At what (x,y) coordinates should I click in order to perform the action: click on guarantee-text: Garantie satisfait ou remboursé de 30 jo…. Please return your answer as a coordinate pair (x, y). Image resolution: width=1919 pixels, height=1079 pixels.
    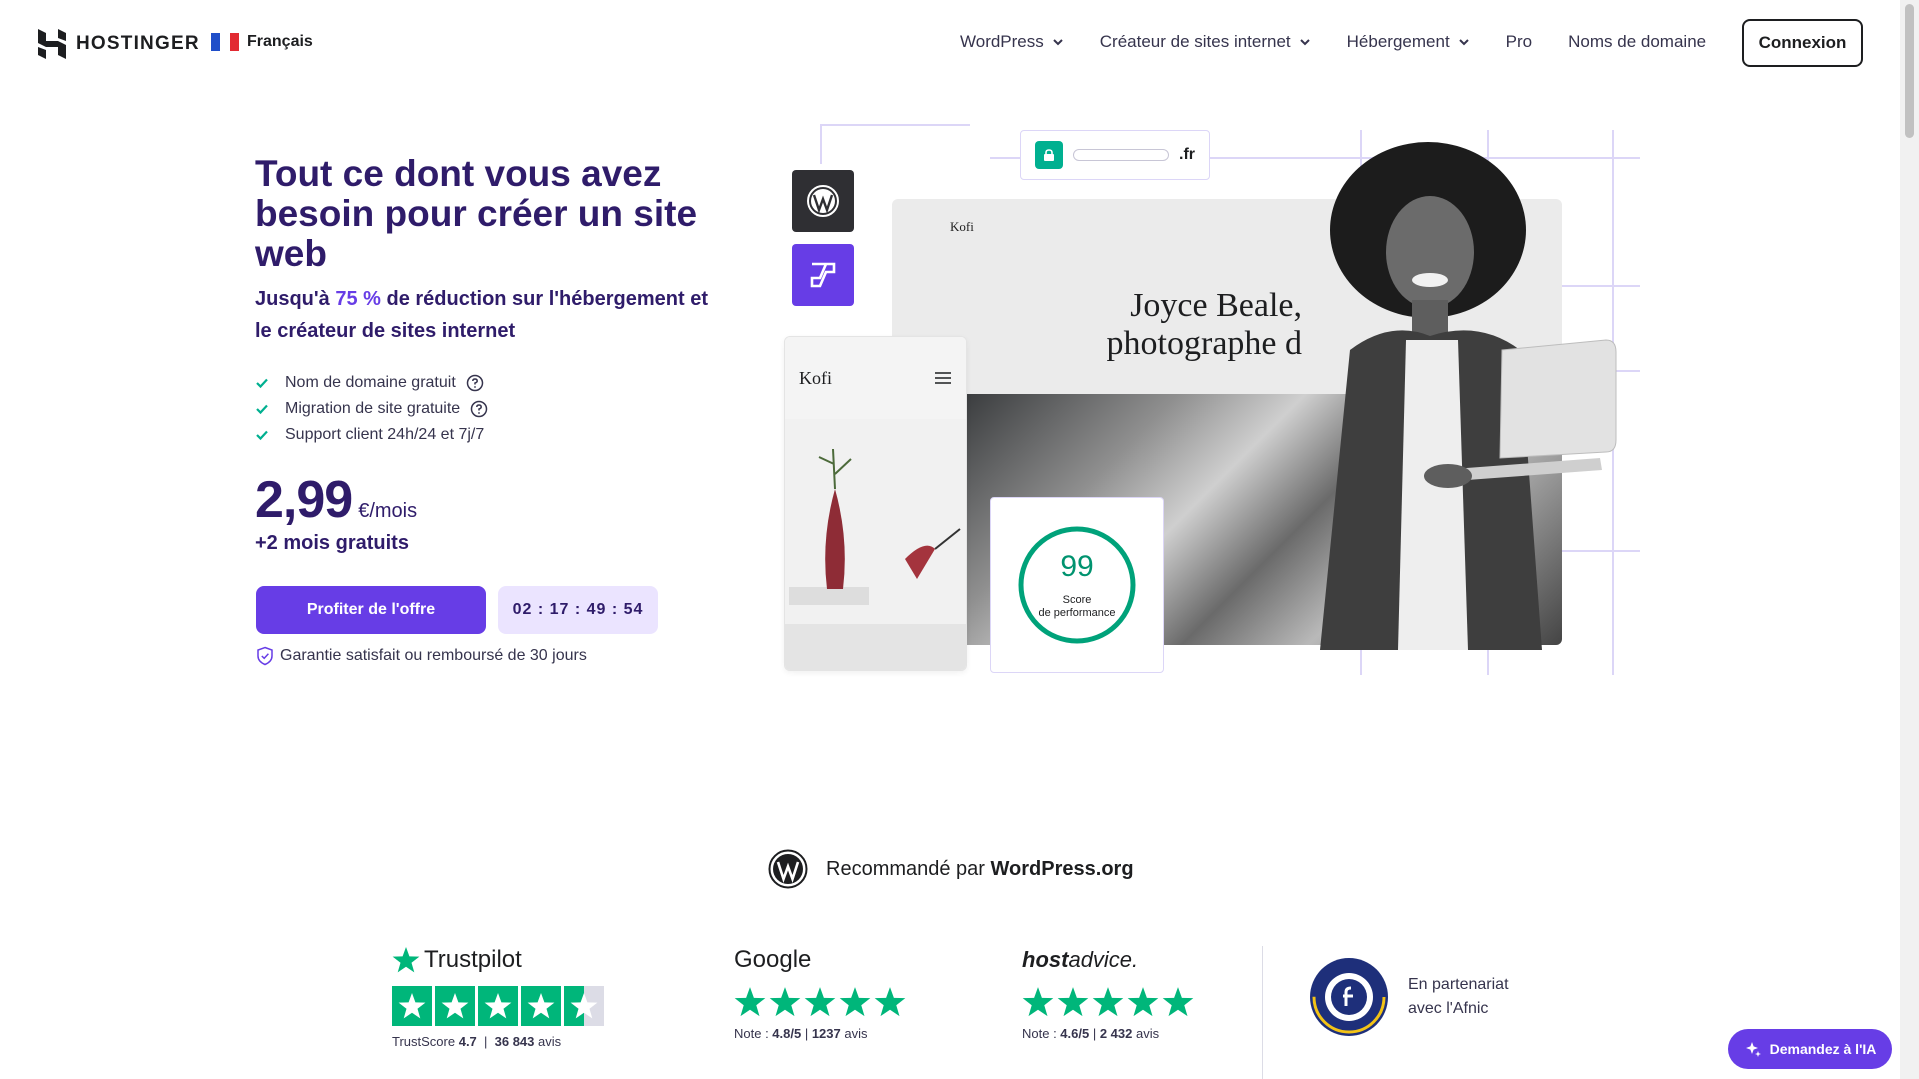
    Looking at the image, I should click on (433, 655).